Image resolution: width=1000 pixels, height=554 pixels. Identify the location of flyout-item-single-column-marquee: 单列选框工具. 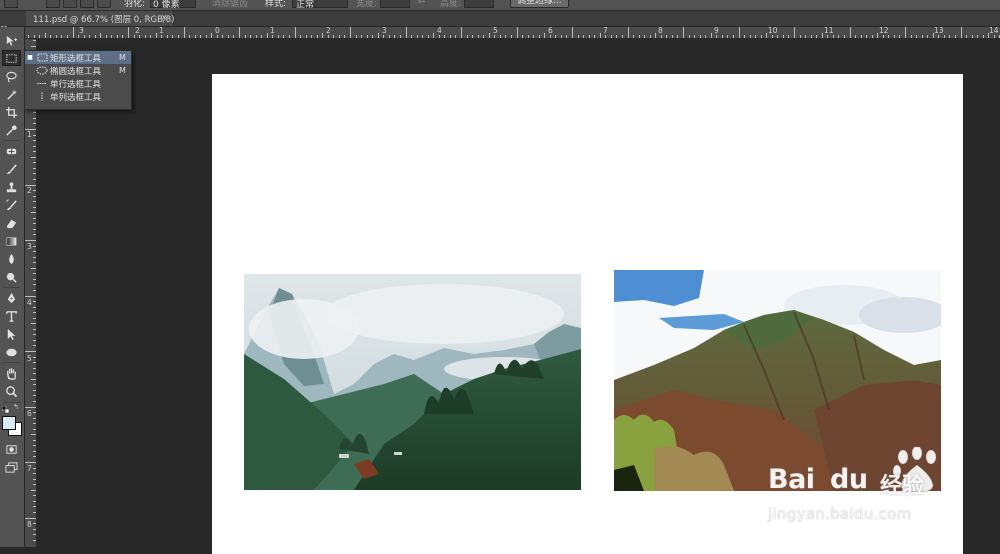
(78, 96).